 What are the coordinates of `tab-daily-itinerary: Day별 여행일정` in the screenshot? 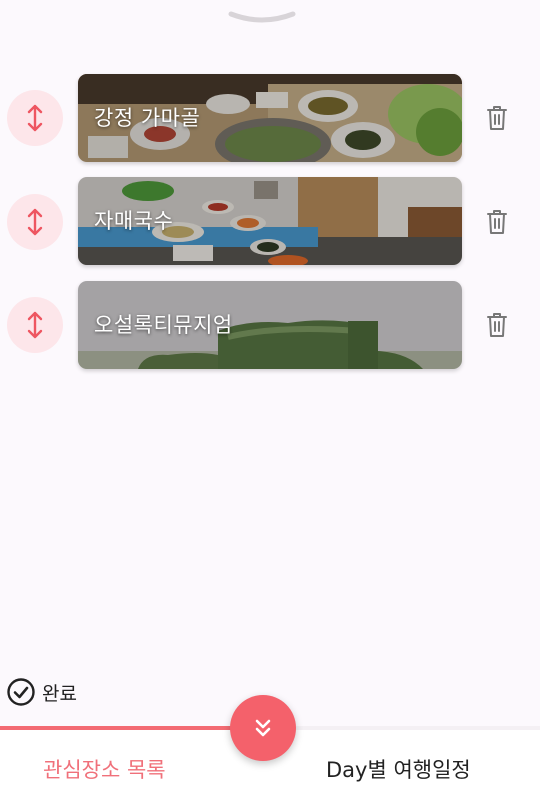 It's located at (398, 769).